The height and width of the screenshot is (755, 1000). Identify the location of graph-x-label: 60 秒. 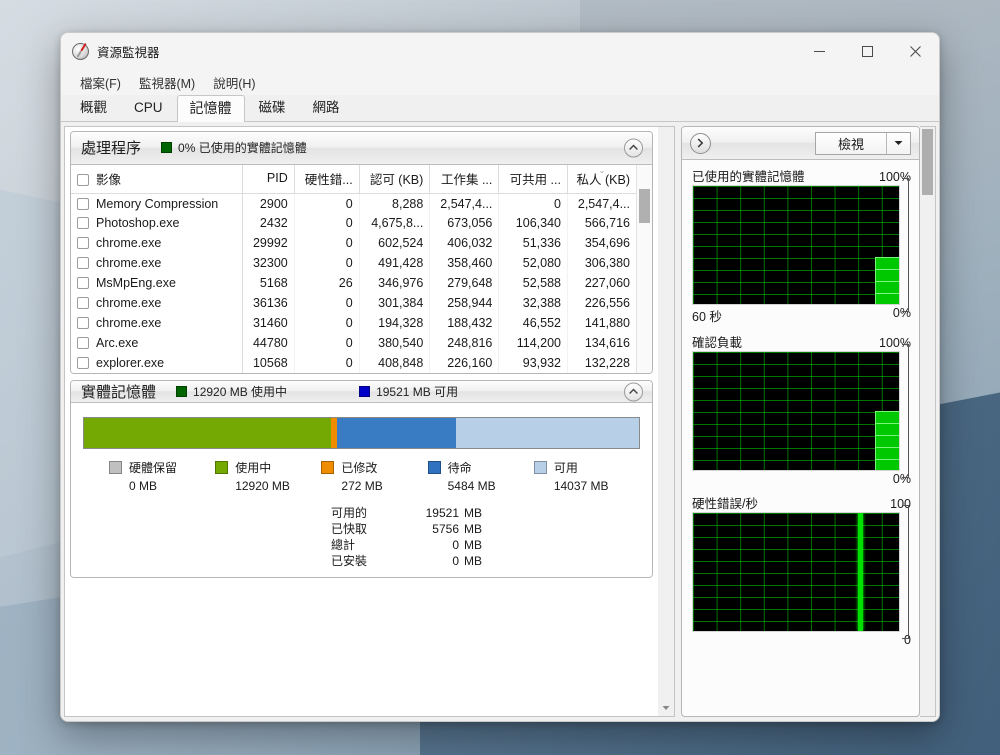
(707, 317).